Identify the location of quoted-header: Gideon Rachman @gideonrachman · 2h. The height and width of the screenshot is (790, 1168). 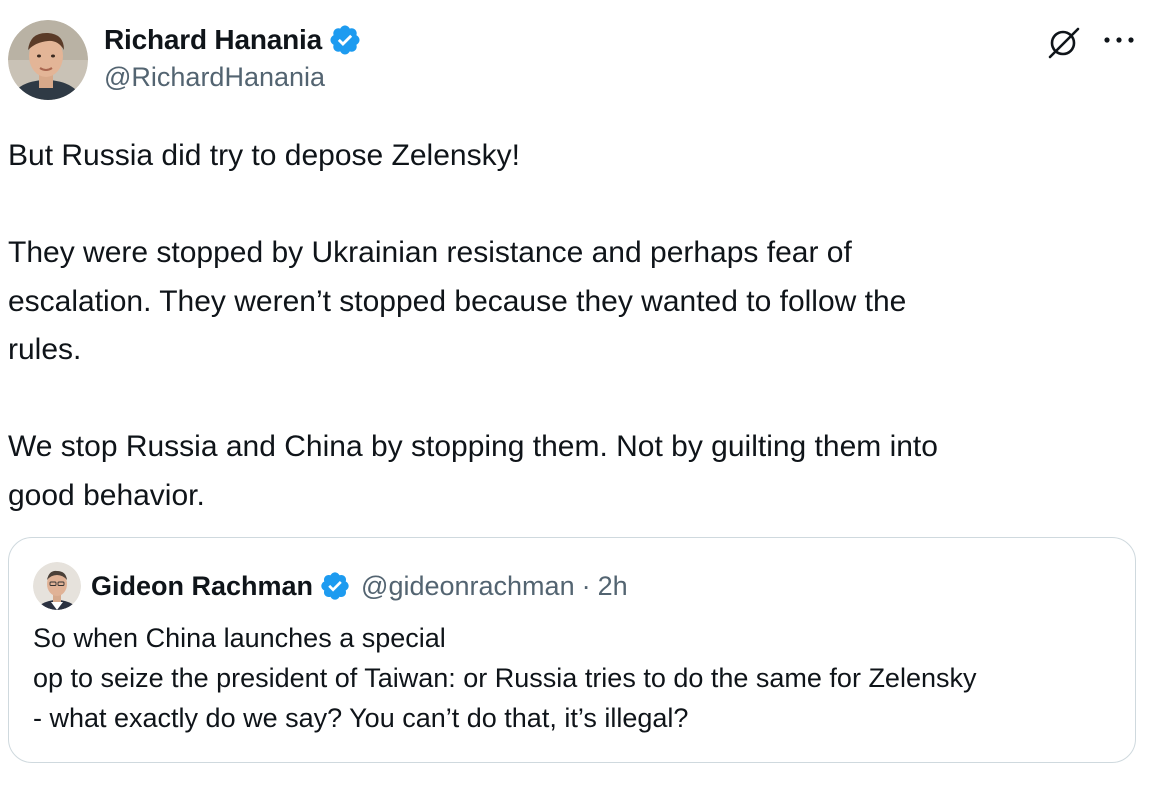
(359, 586).